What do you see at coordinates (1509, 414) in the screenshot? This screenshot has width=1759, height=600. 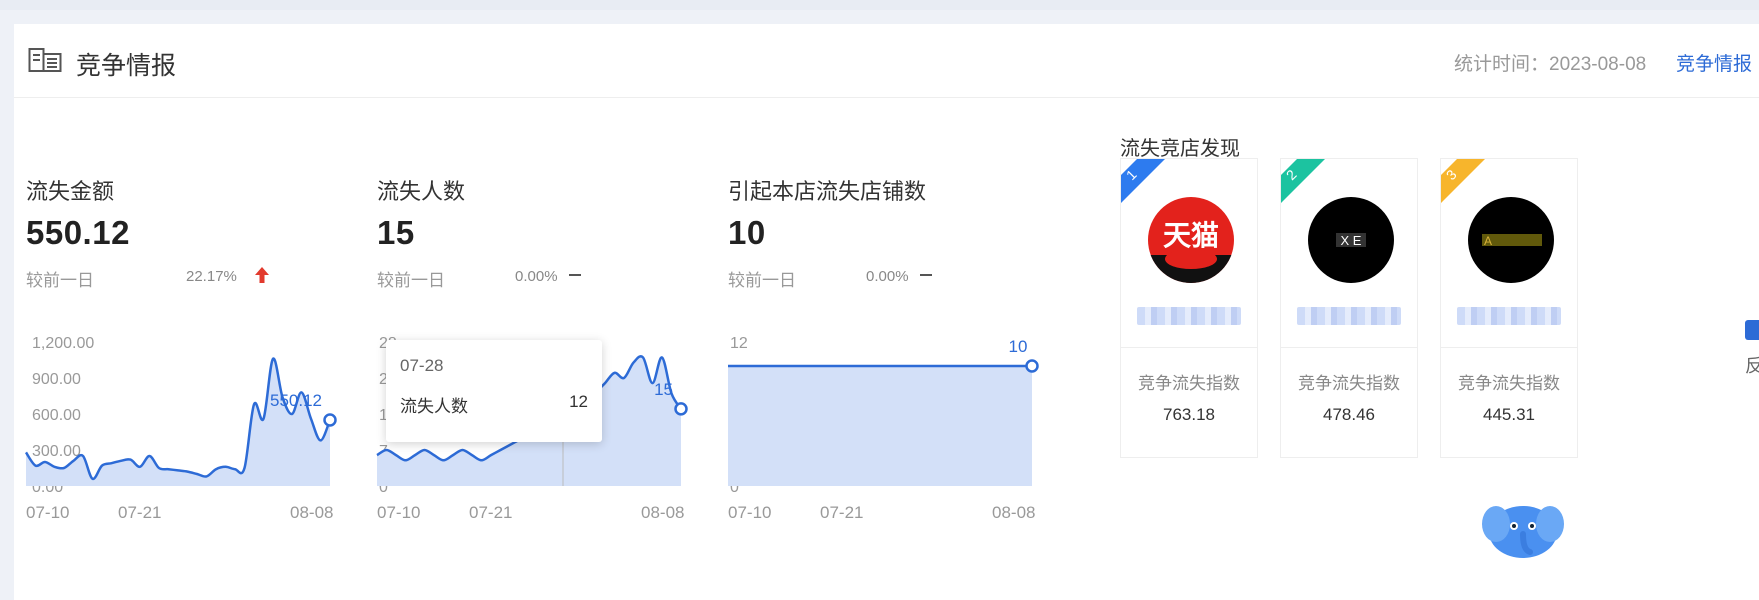 I see `index-value: 445.31` at bounding box center [1509, 414].